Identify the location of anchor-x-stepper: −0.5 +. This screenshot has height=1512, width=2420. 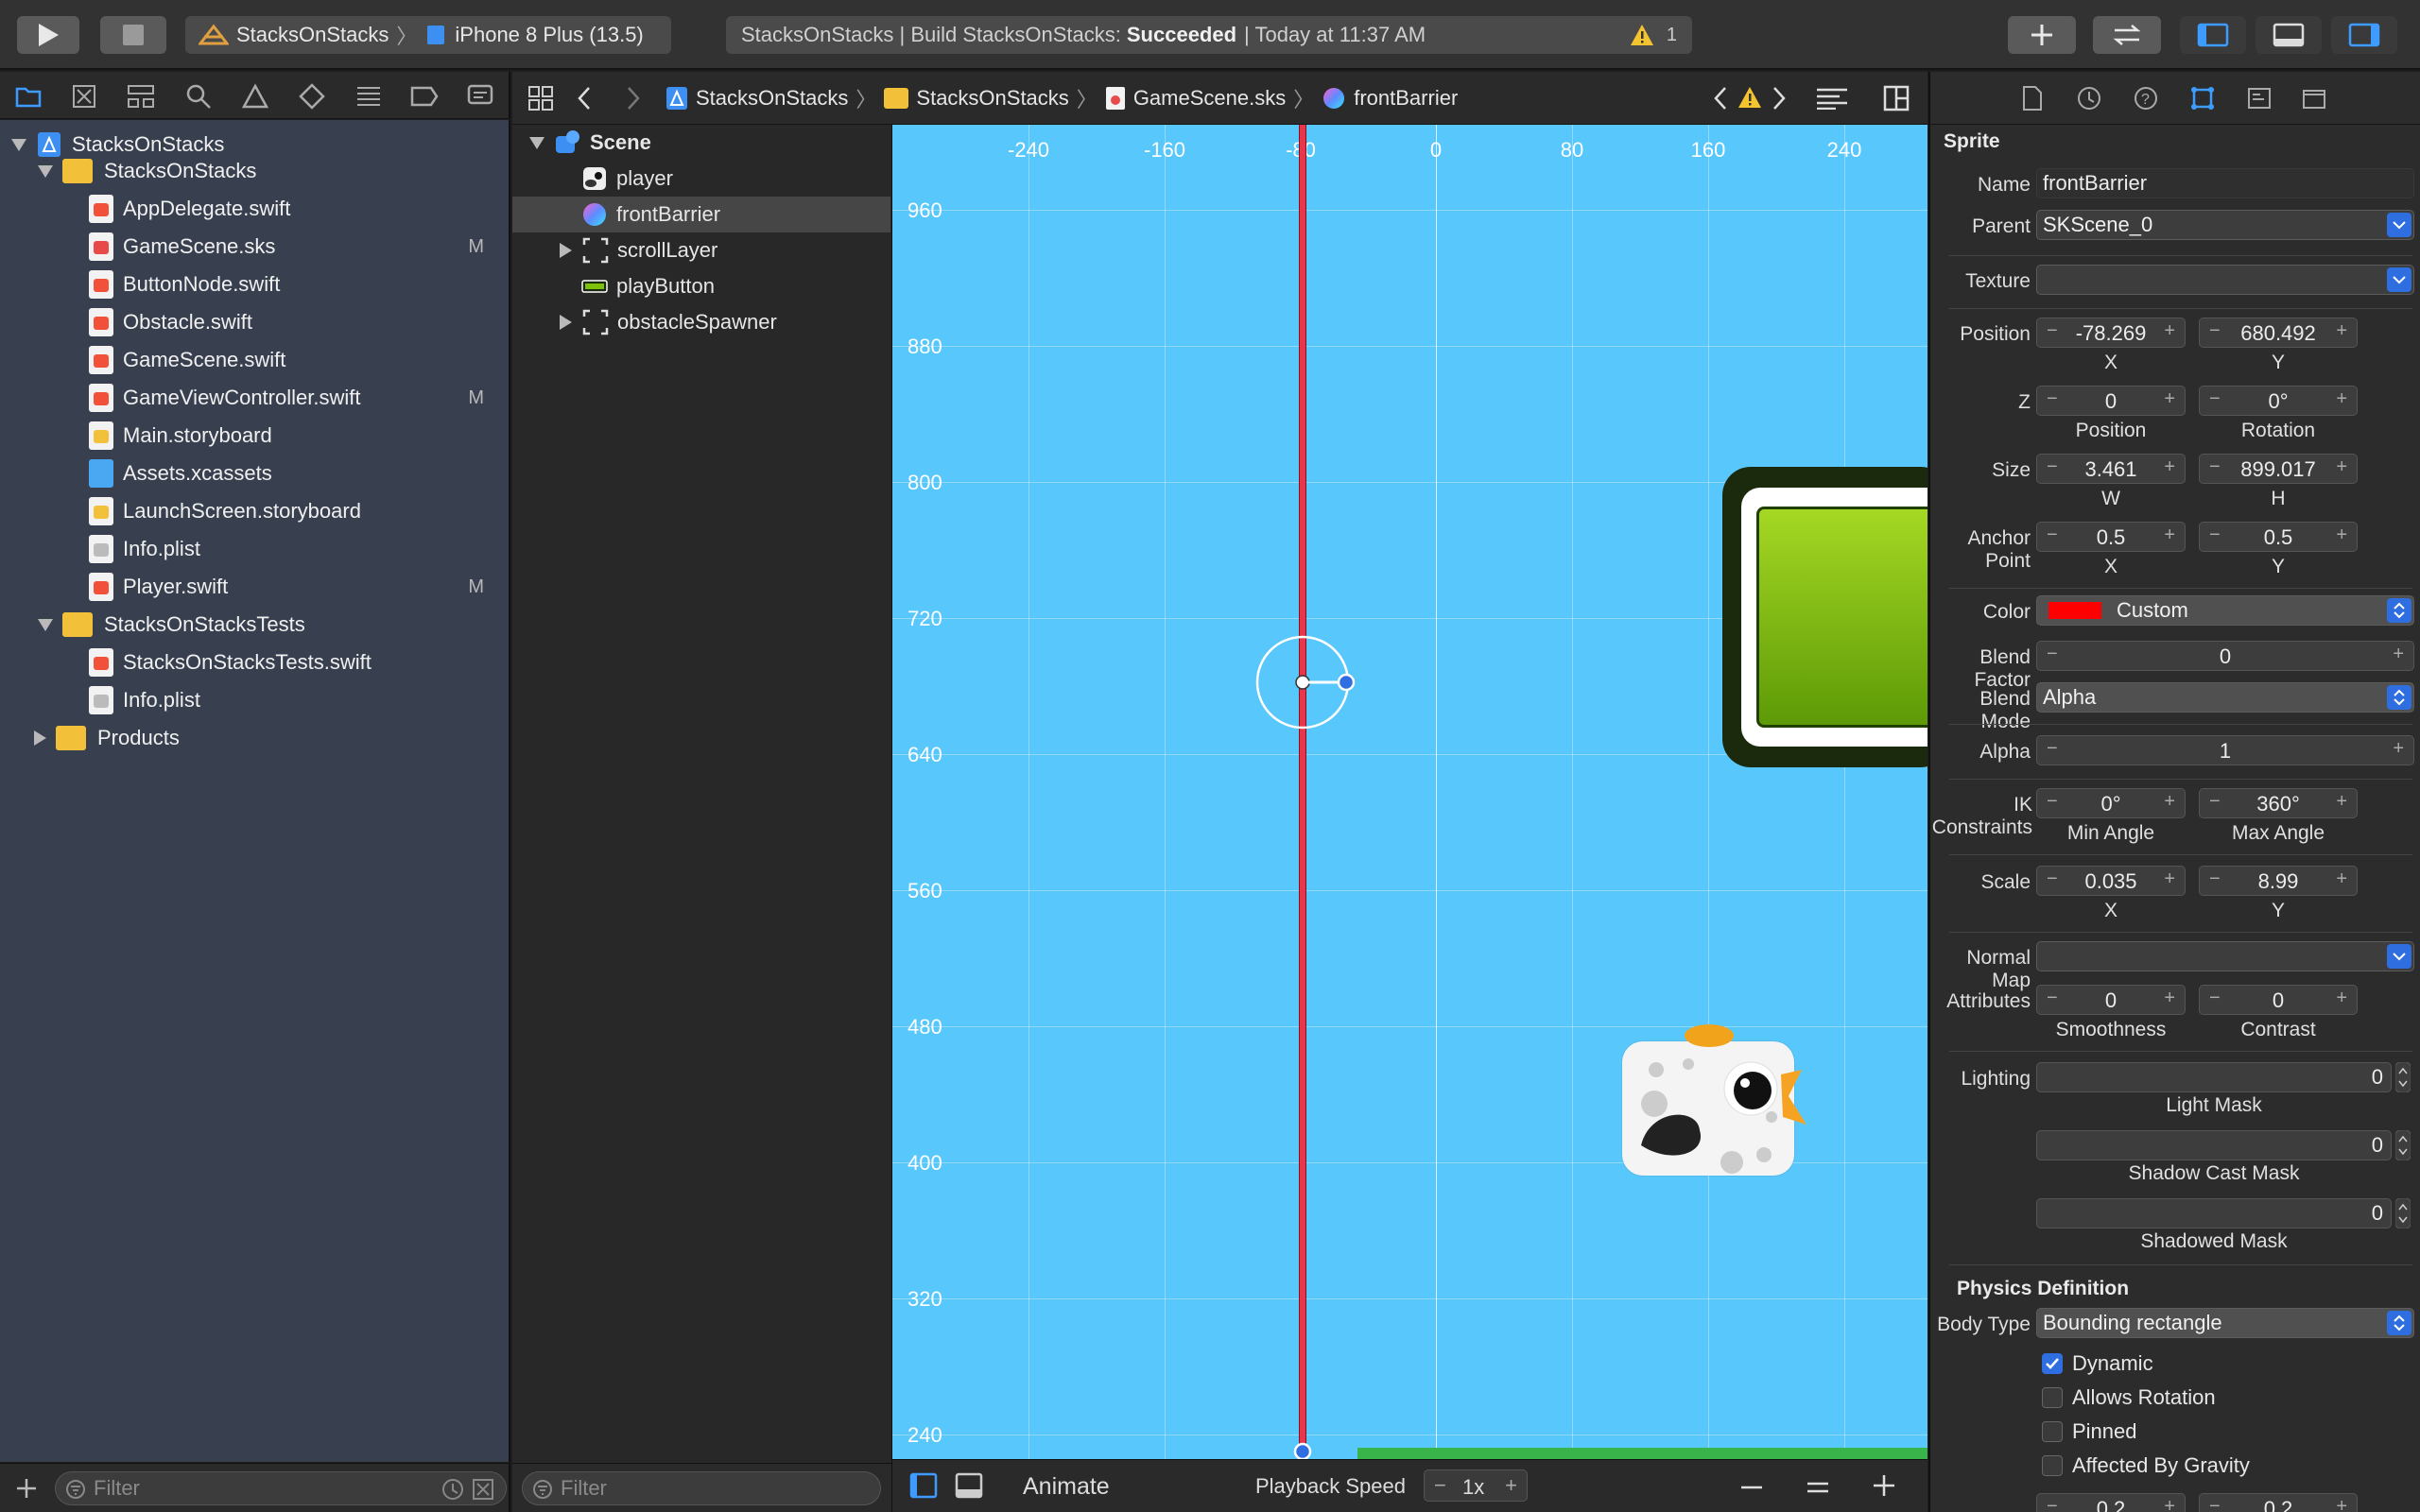
(2111, 537).